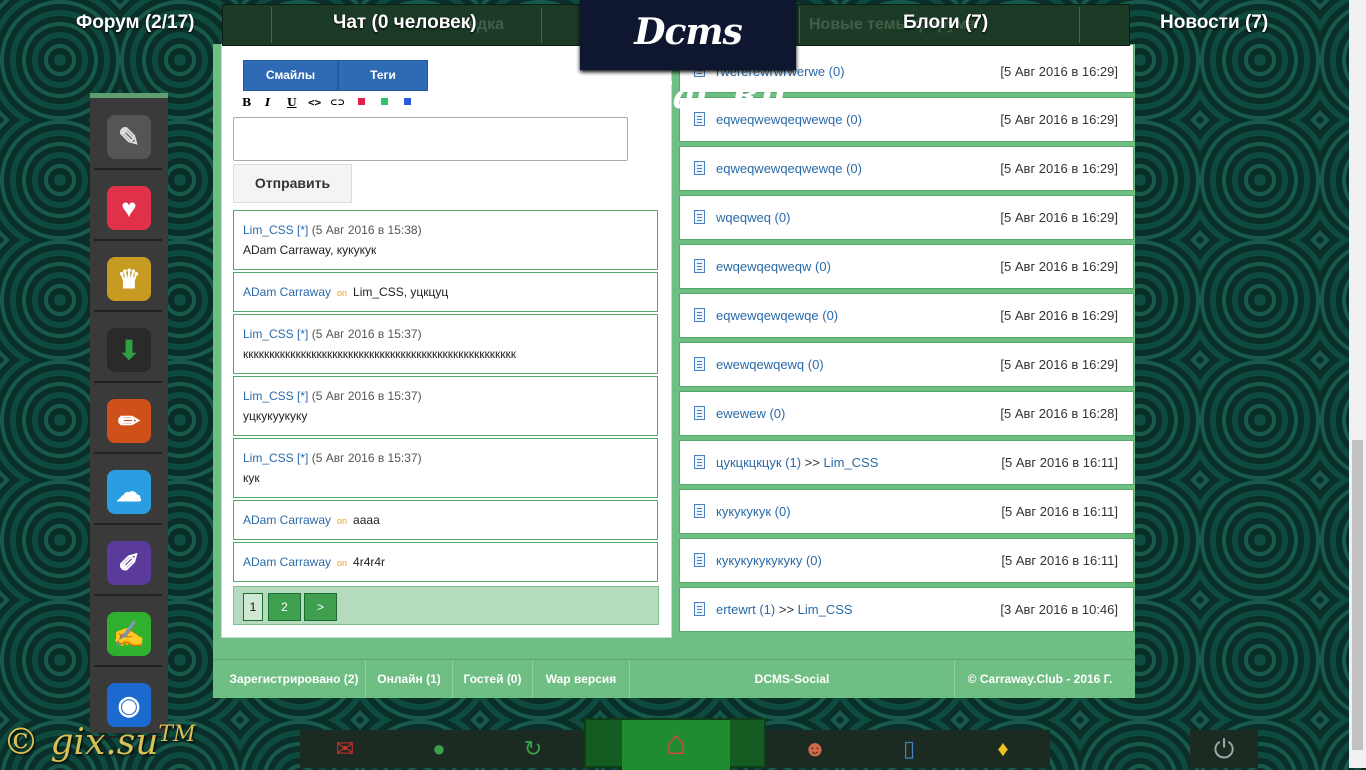 The width and height of the screenshot is (1366, 770). I want to click on power-icon: ⏻, so click(1224, 749).